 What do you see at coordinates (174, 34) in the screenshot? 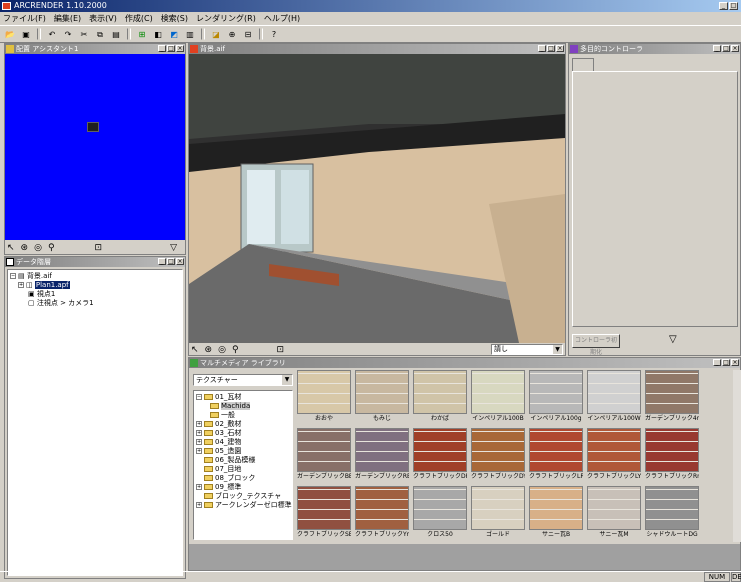
I see `render-icon: ◩` at bounding box center [174, 34].